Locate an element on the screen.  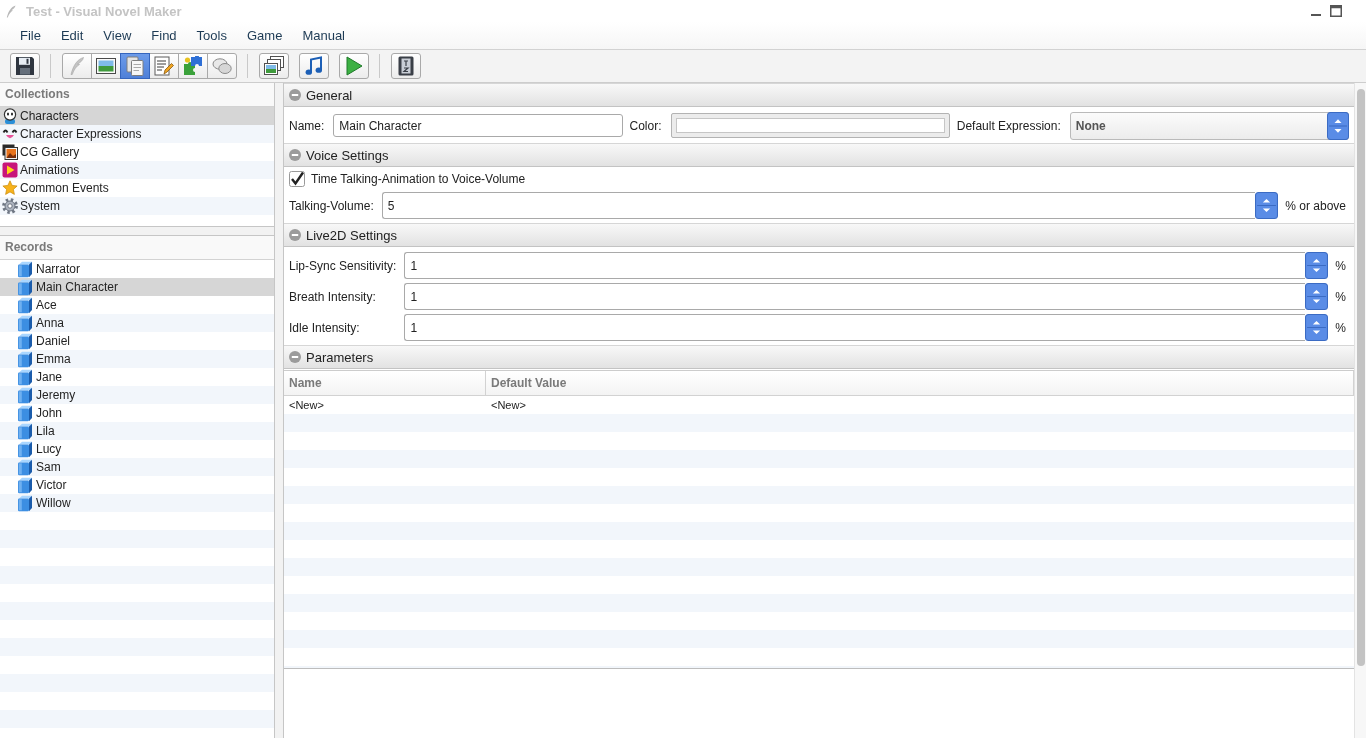
music-note-icon is located at coordinates (314, 66).